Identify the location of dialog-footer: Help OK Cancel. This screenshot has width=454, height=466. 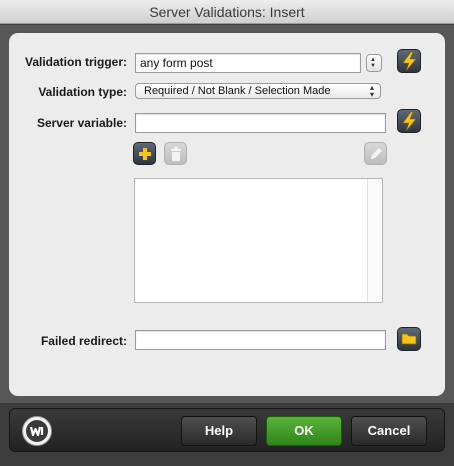
(227, 434).